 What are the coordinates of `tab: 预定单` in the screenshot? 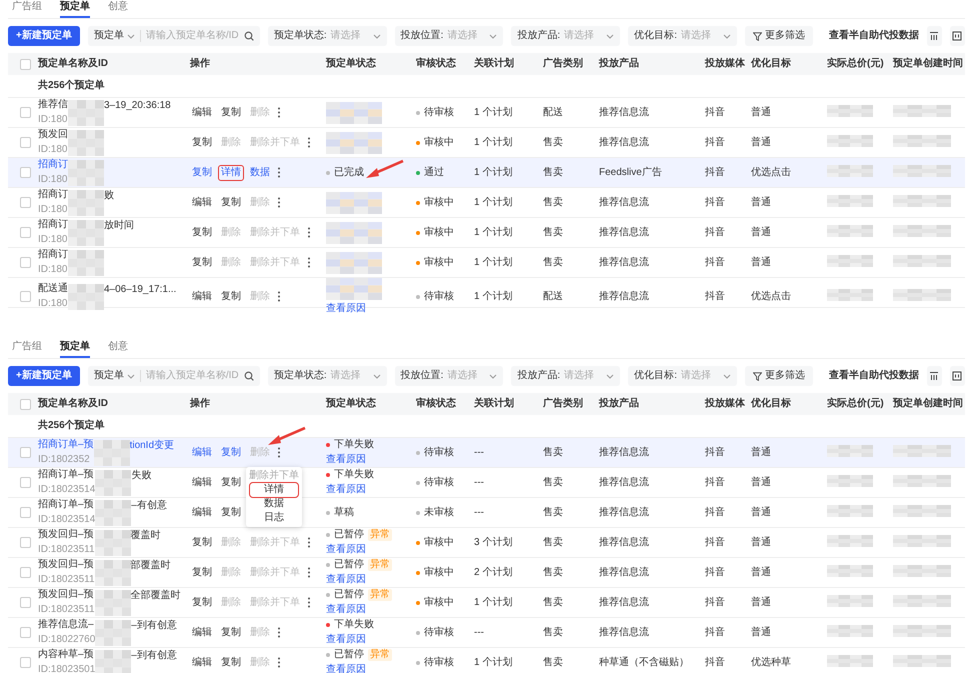 It's located at (75, 9).